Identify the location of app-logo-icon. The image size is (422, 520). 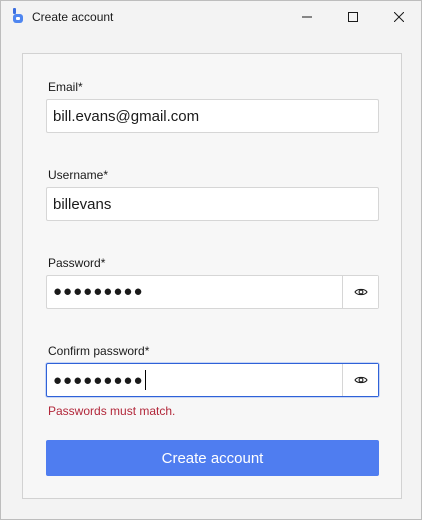
(18, 16).